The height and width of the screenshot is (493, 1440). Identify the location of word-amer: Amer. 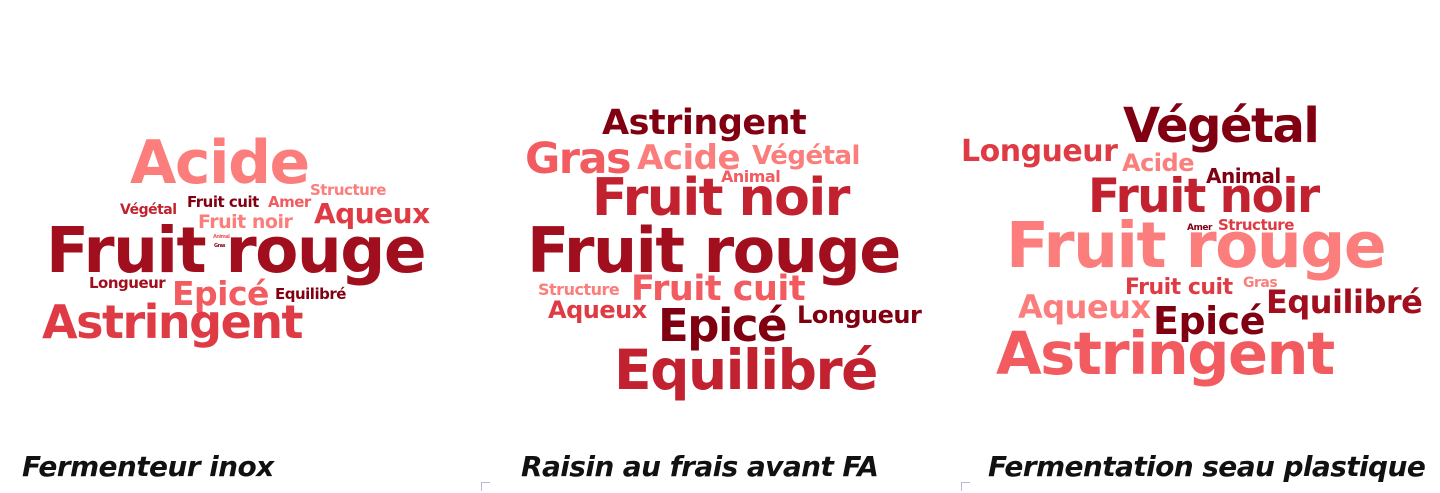
(289, 202).